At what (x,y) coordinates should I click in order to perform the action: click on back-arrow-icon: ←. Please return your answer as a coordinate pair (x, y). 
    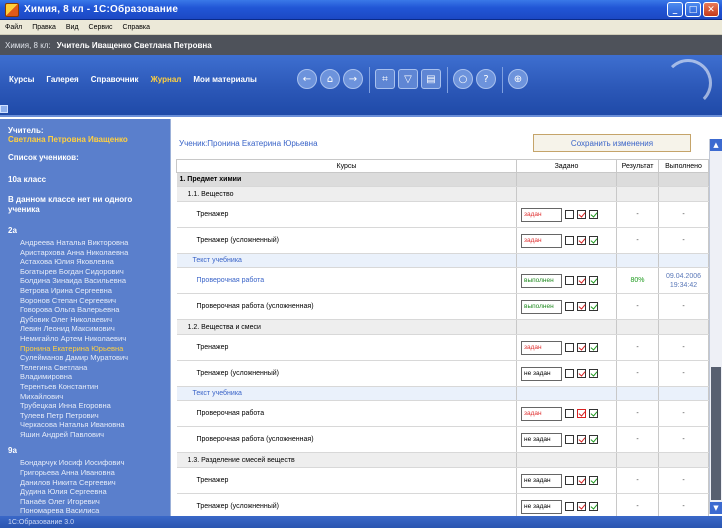
    Looking at the image, I should click on (307, 79).